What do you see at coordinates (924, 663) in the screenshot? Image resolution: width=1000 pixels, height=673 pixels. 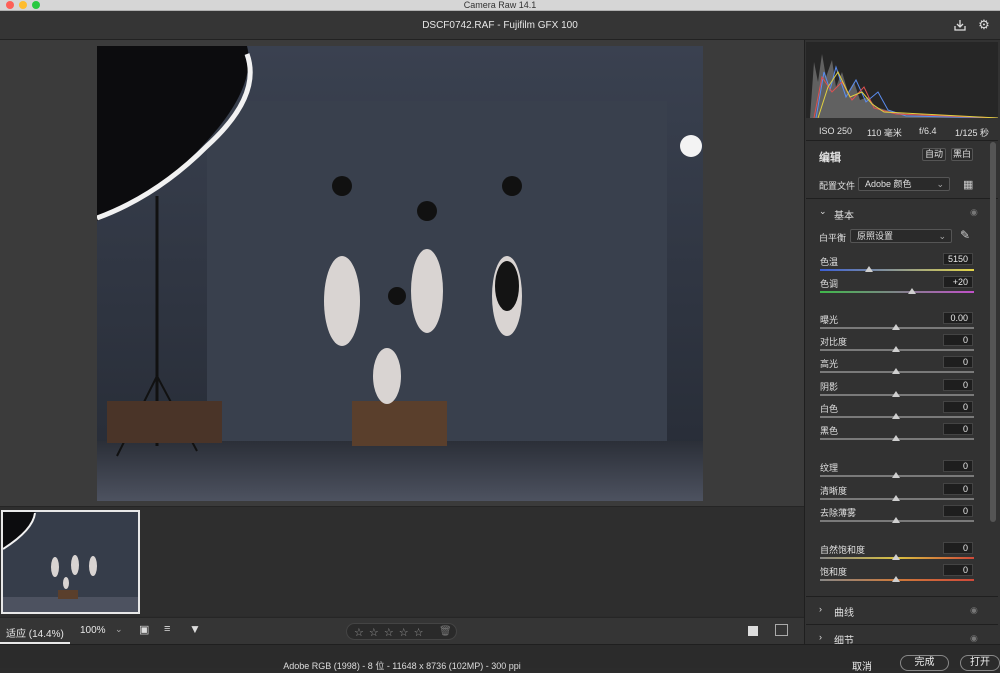 I see `done-button: 完成` at bounding box center [924, 663].